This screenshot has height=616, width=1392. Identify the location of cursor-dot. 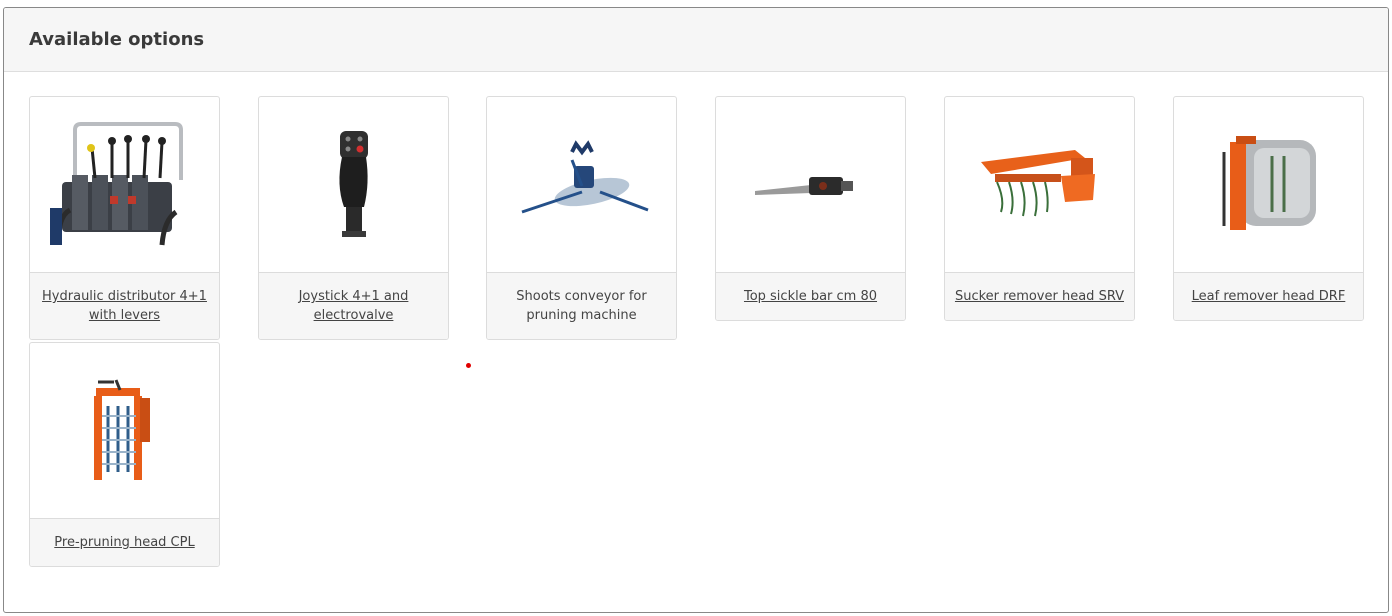
(468, 365).